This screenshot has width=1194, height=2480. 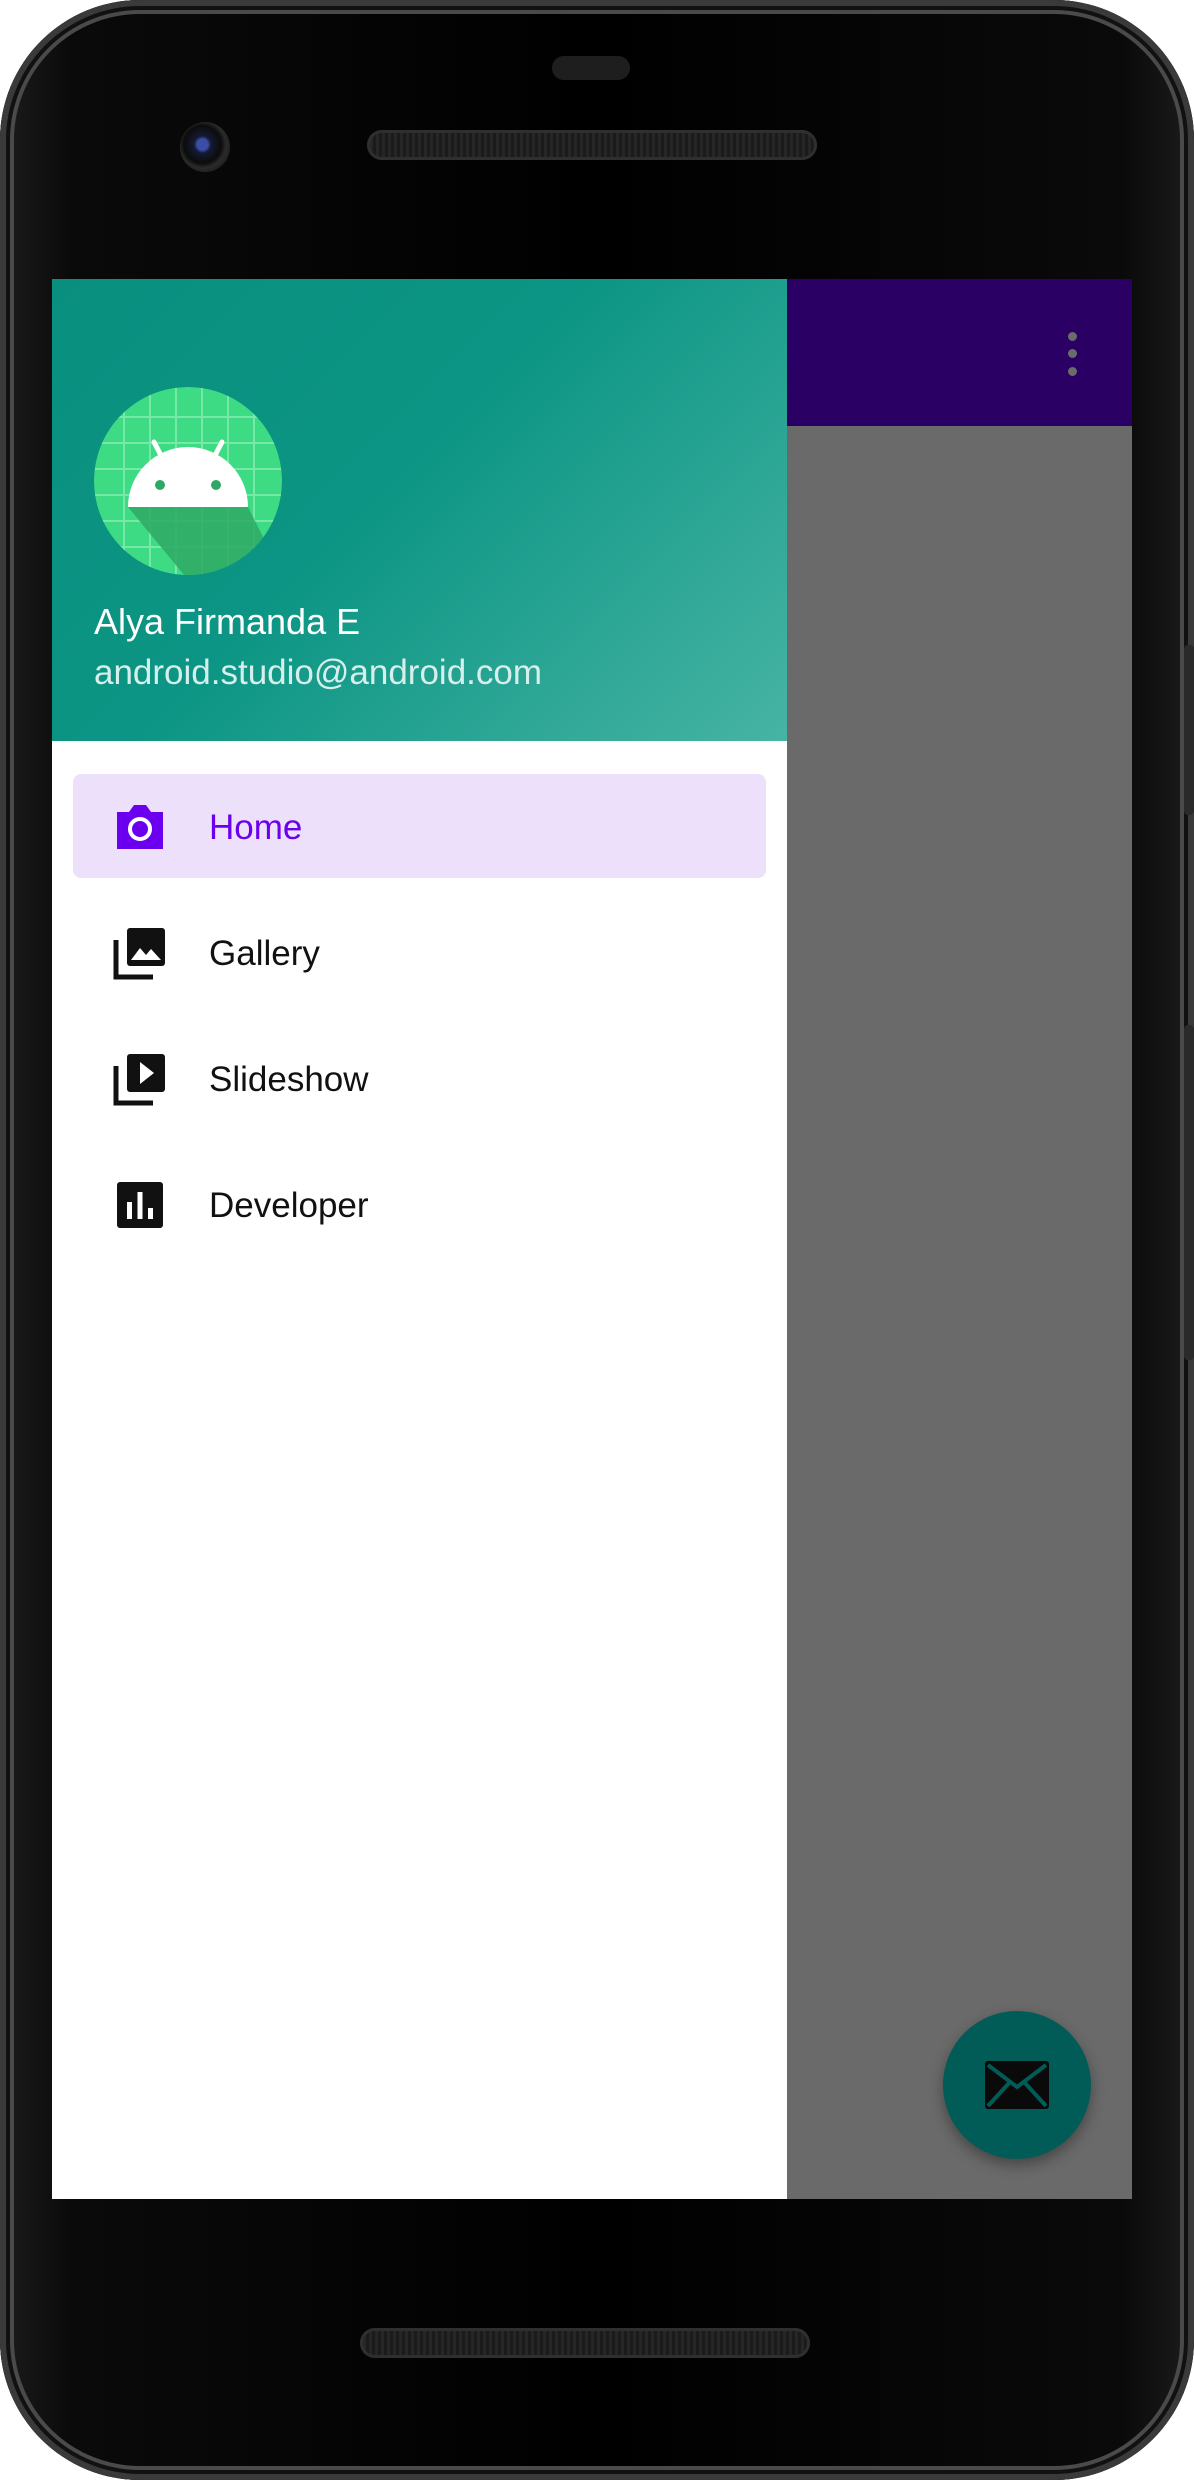 What do you see at coordinates (256, 827) in the screenshot?
I see `nav-item-label: Home` at bounding box center [256, 827].